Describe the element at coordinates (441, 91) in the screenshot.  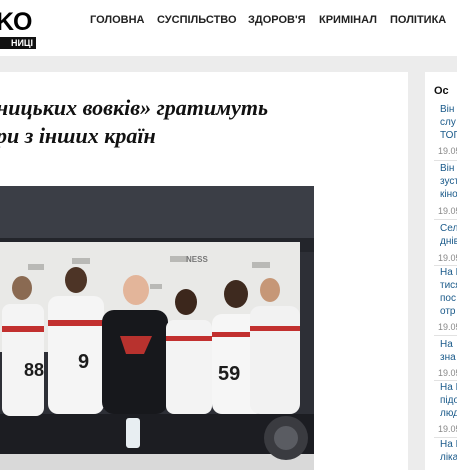
I see `sidebar-heading: Ос` at that location.